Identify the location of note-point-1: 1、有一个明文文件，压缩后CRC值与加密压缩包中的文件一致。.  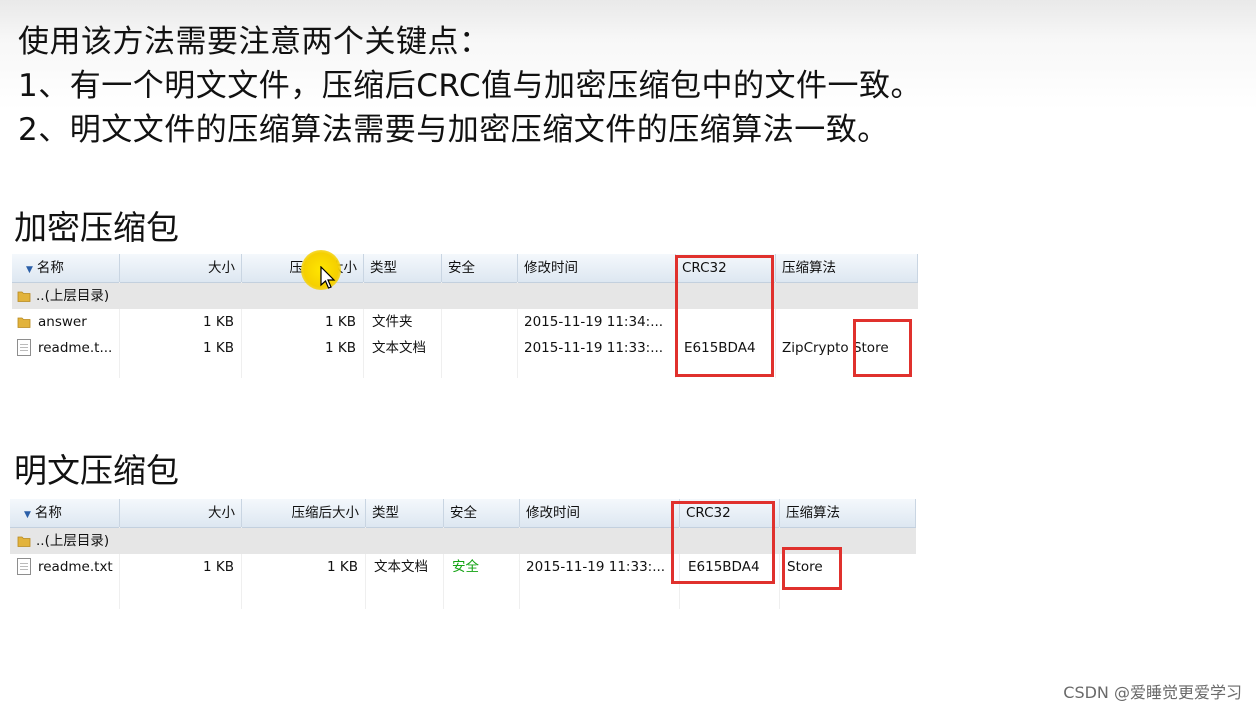
(470, 86).